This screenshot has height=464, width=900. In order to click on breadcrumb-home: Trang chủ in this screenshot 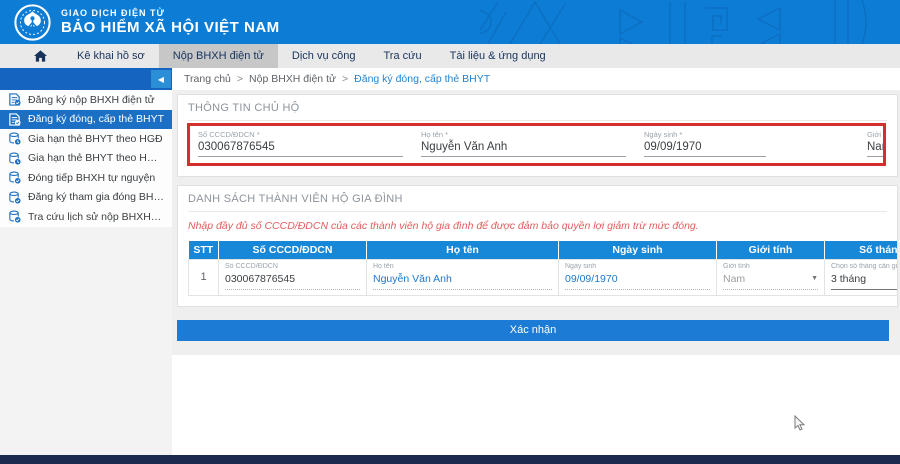, I will do `click(207, 79)`.